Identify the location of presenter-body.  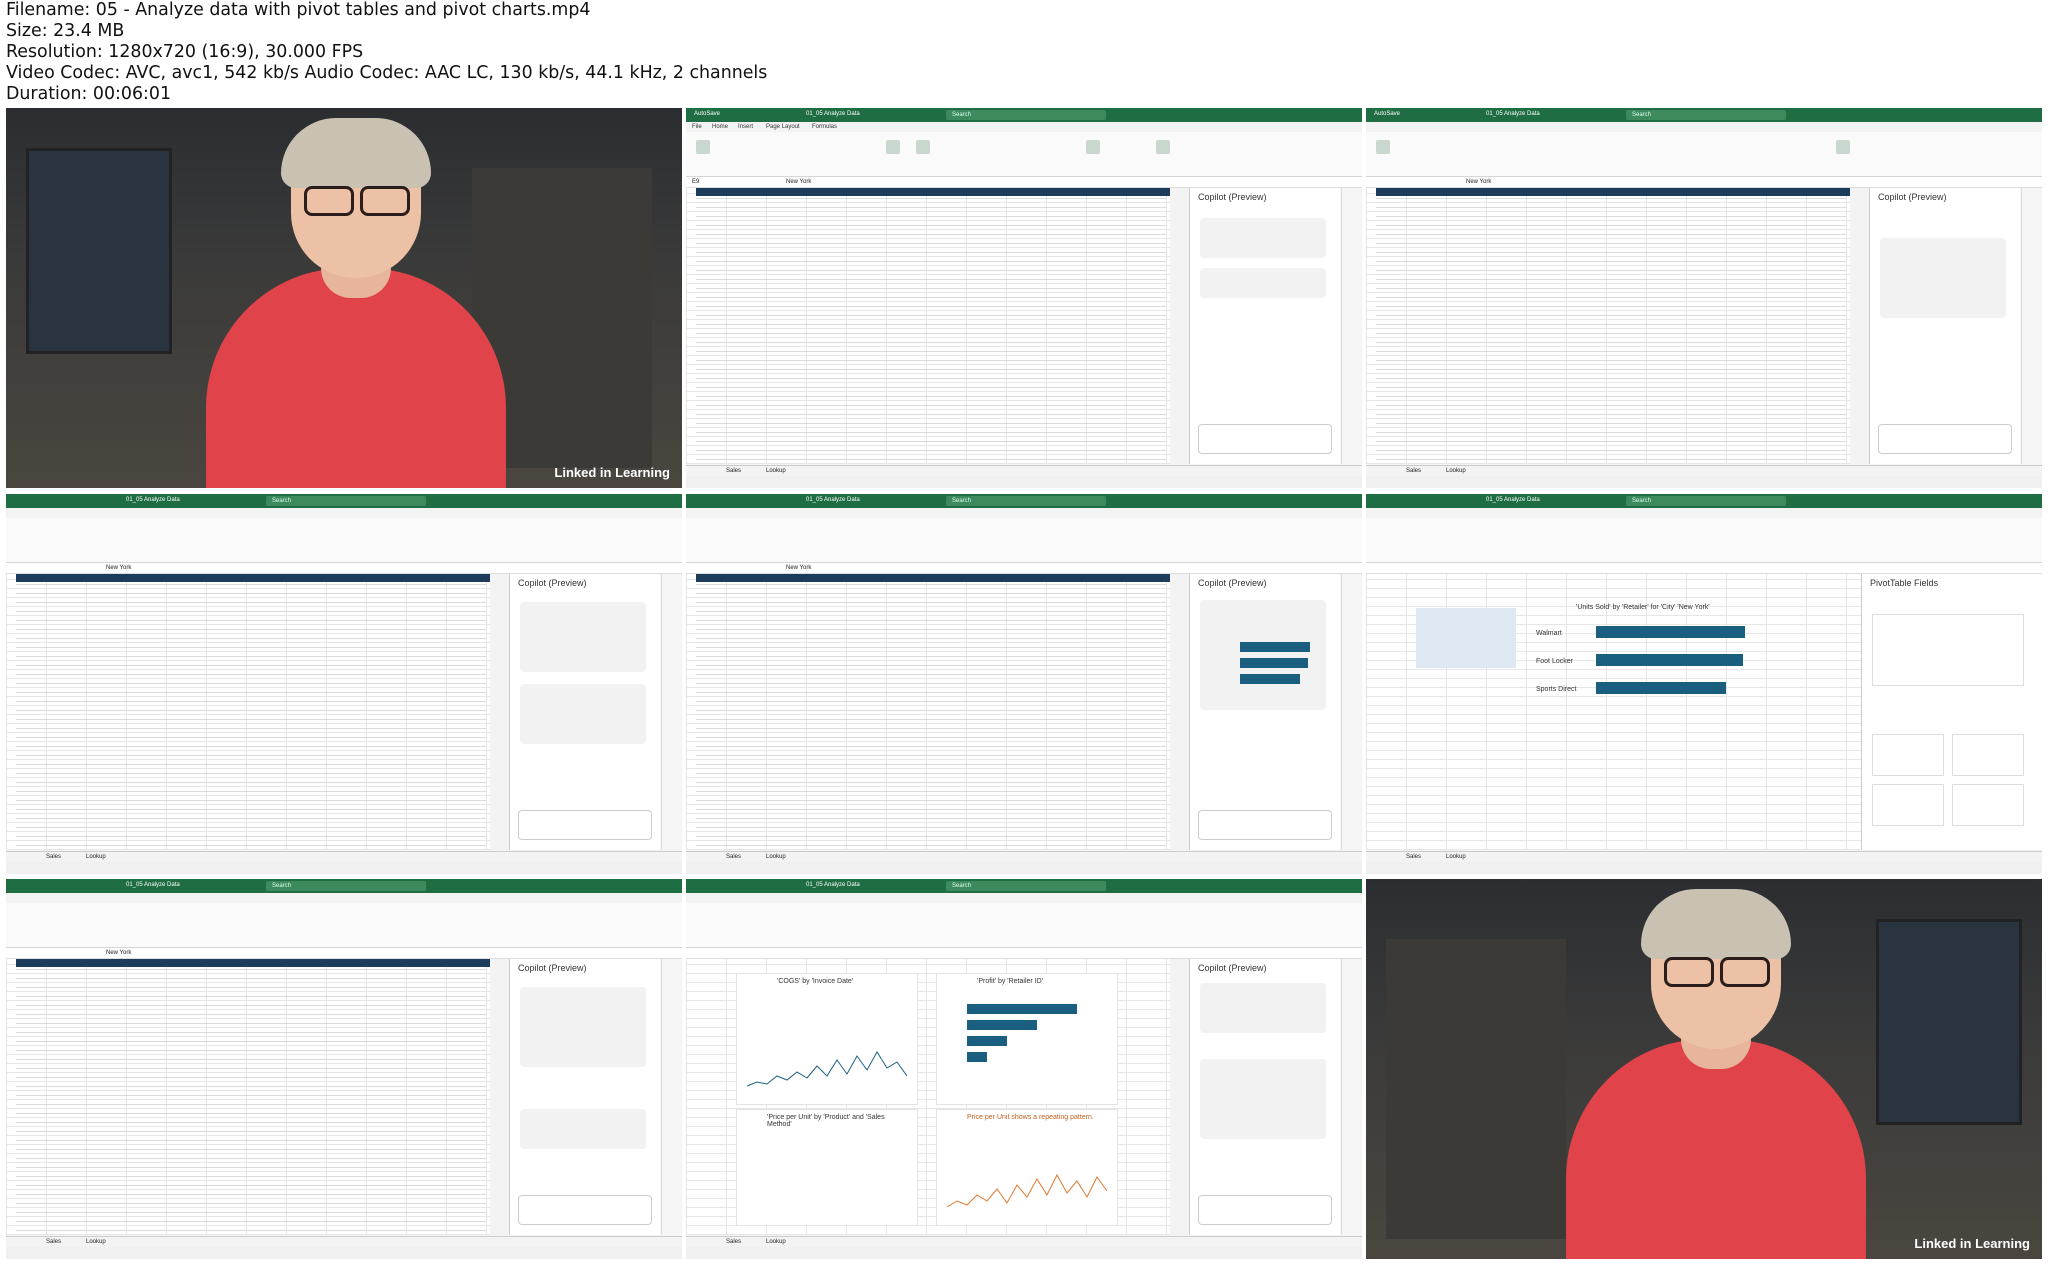
(1716, 1149).